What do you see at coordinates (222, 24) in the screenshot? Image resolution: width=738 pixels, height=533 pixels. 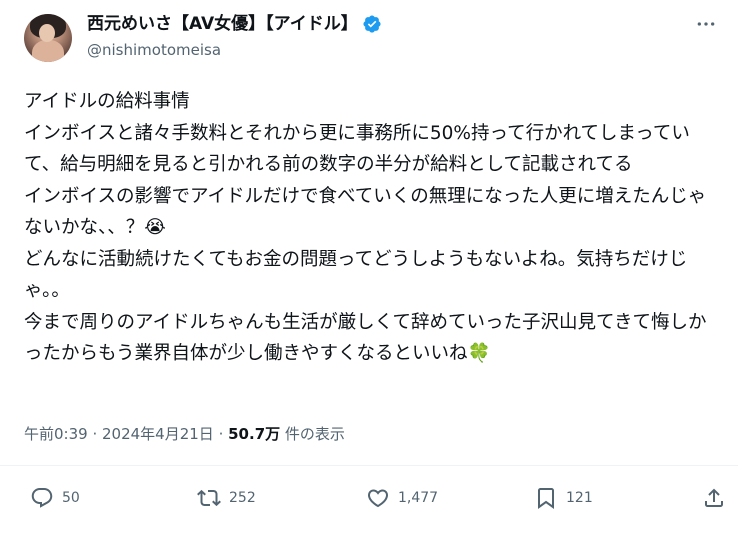 I see `author-display-name: 西元めいさ【AV女優】【アイドル】` at bounding box center [222, 24].